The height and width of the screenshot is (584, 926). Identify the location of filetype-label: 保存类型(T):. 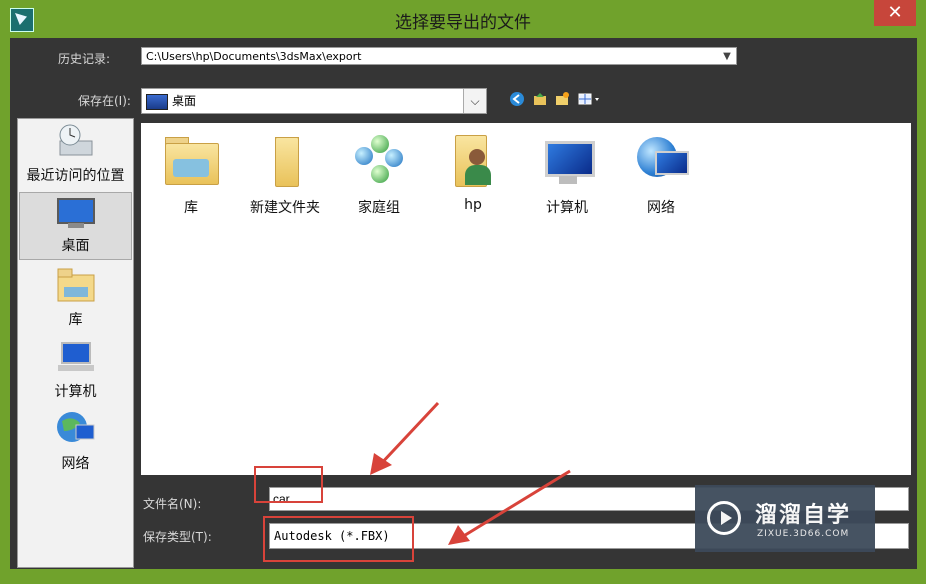
(177, 537).